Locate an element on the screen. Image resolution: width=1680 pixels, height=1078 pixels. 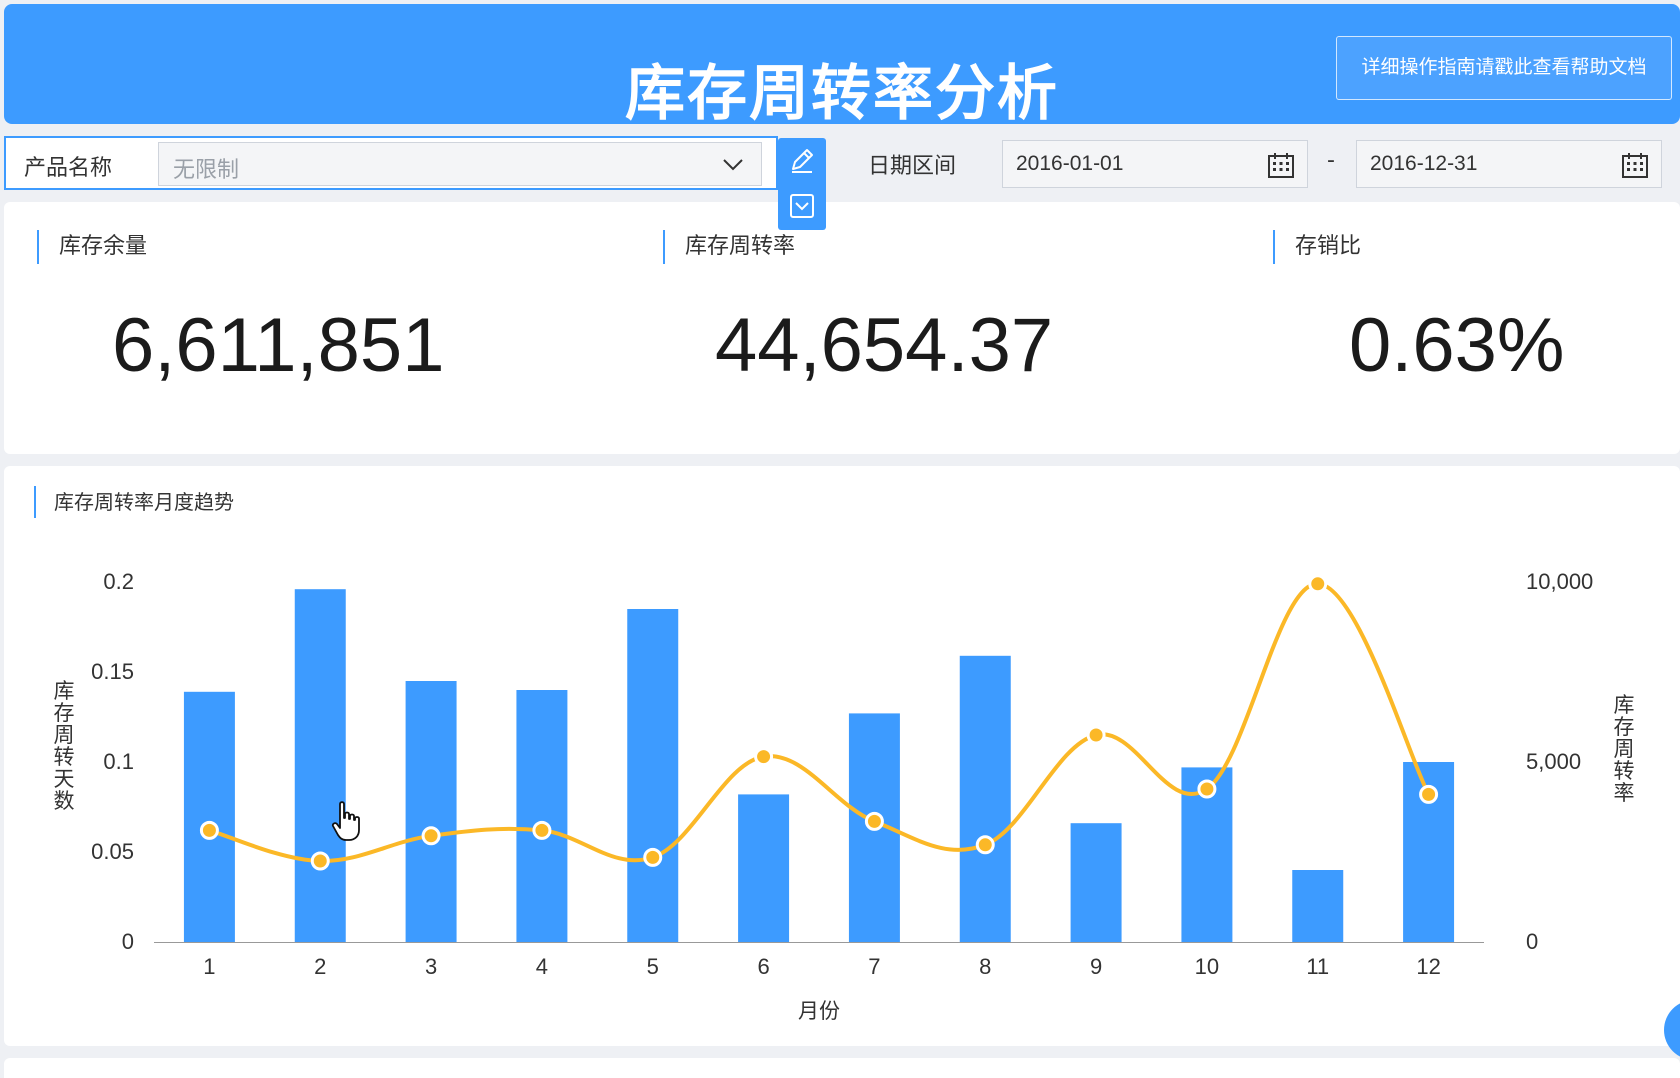
collapse-icon is located at coordinates (802, 206).